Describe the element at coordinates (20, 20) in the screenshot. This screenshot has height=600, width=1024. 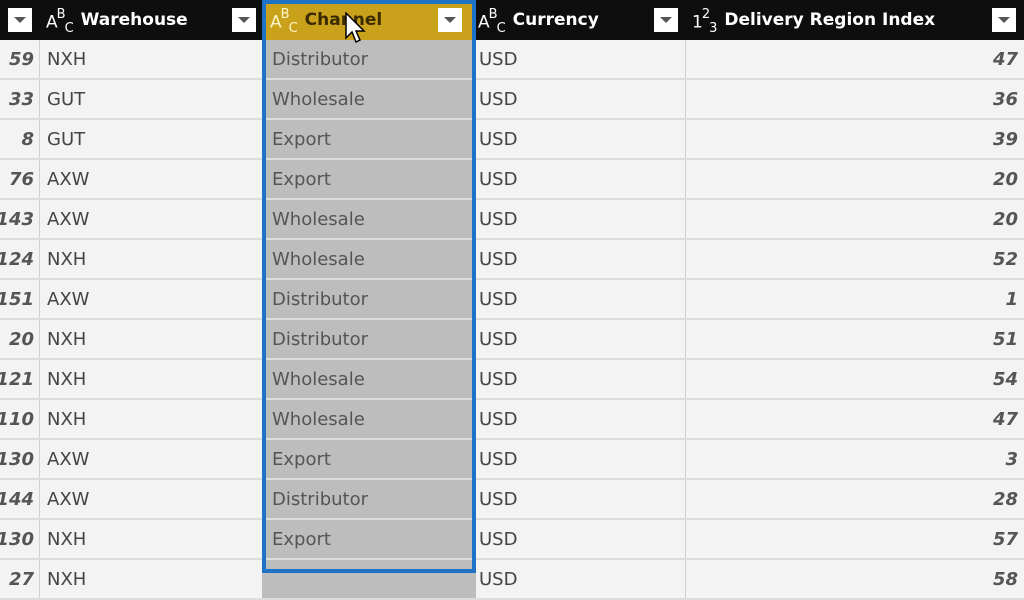
I see `index-filter-dropdown` at that location.